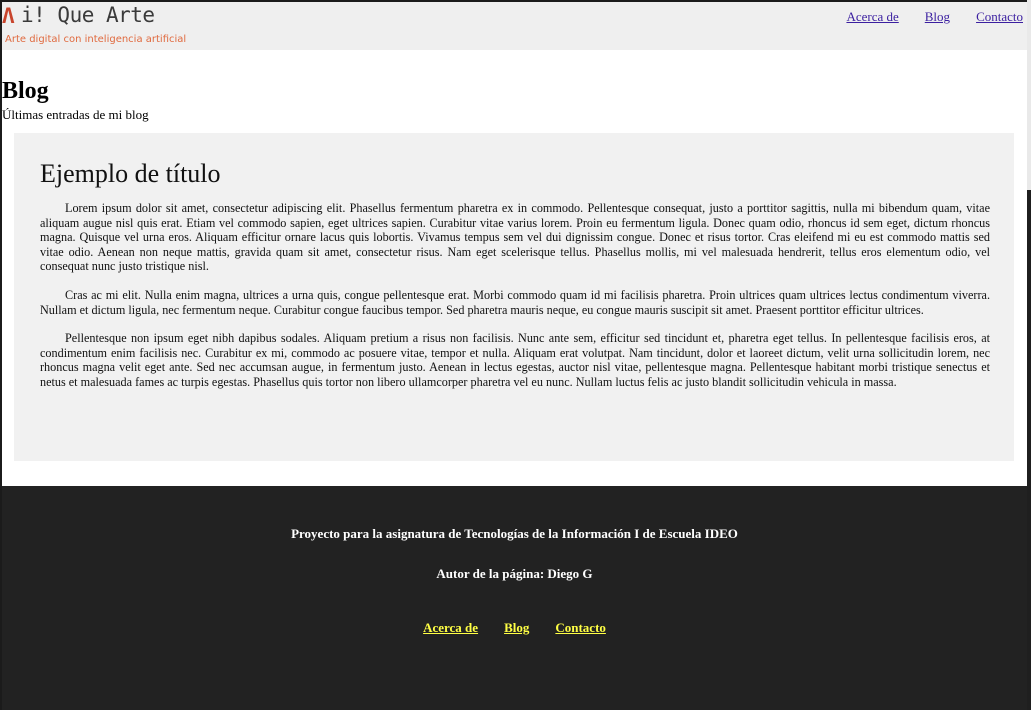  Describe the element at coordinates (580, 628) in the screenshot. I see `footer-link-contacto: Contacto` at that location.